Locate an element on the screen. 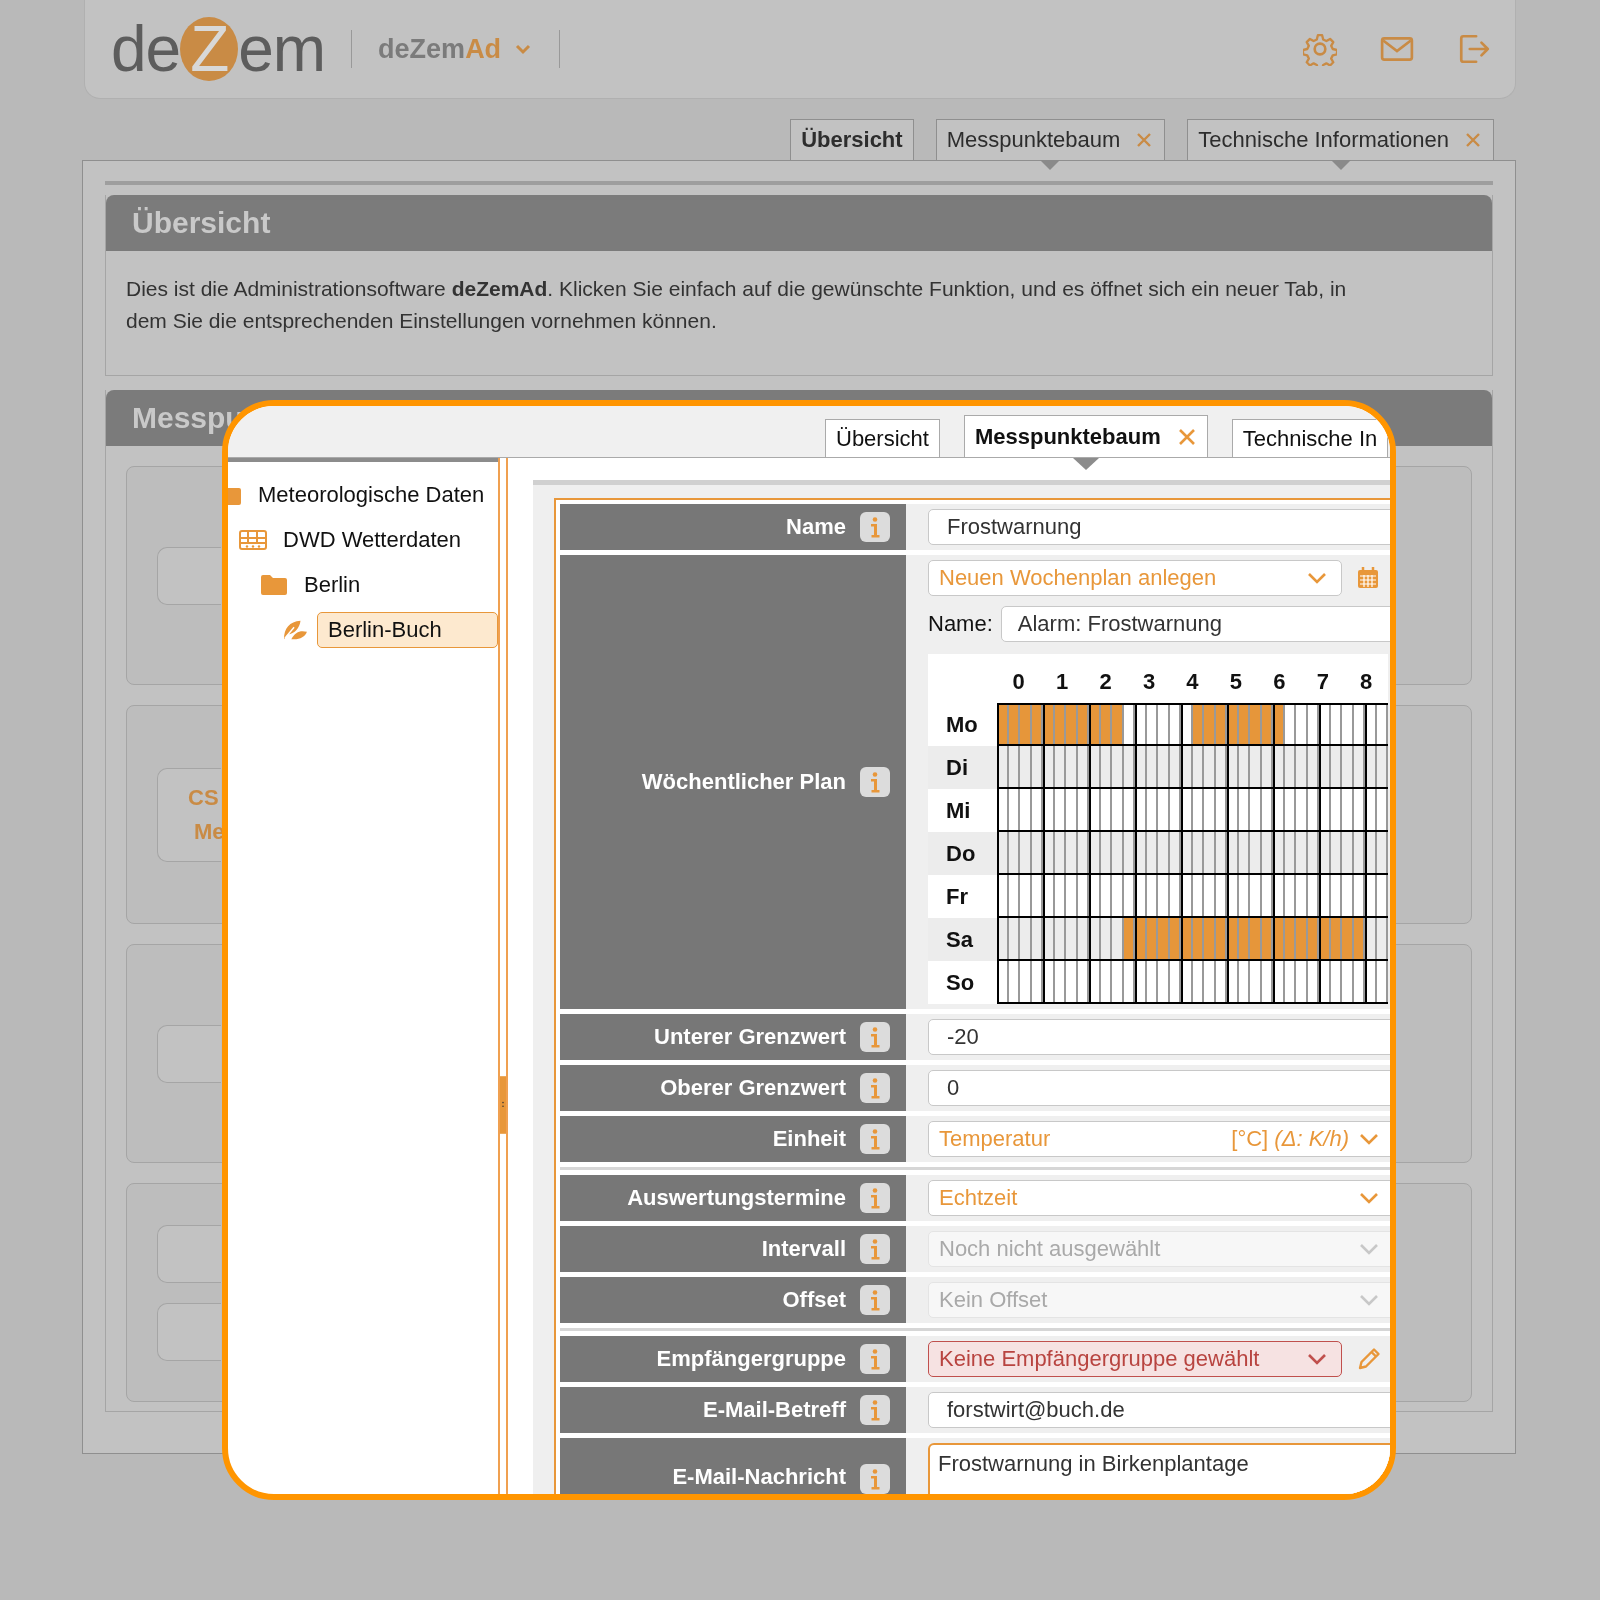  text-field: Frostwarnung is located at coordinates (1159, 527).